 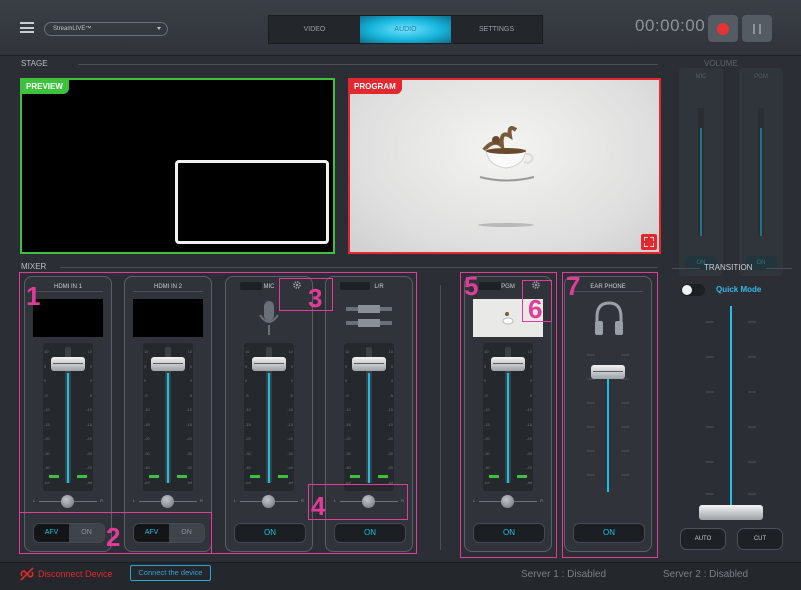 I want to click on program-screen: PROGRAM, so click(x=504, y=166).